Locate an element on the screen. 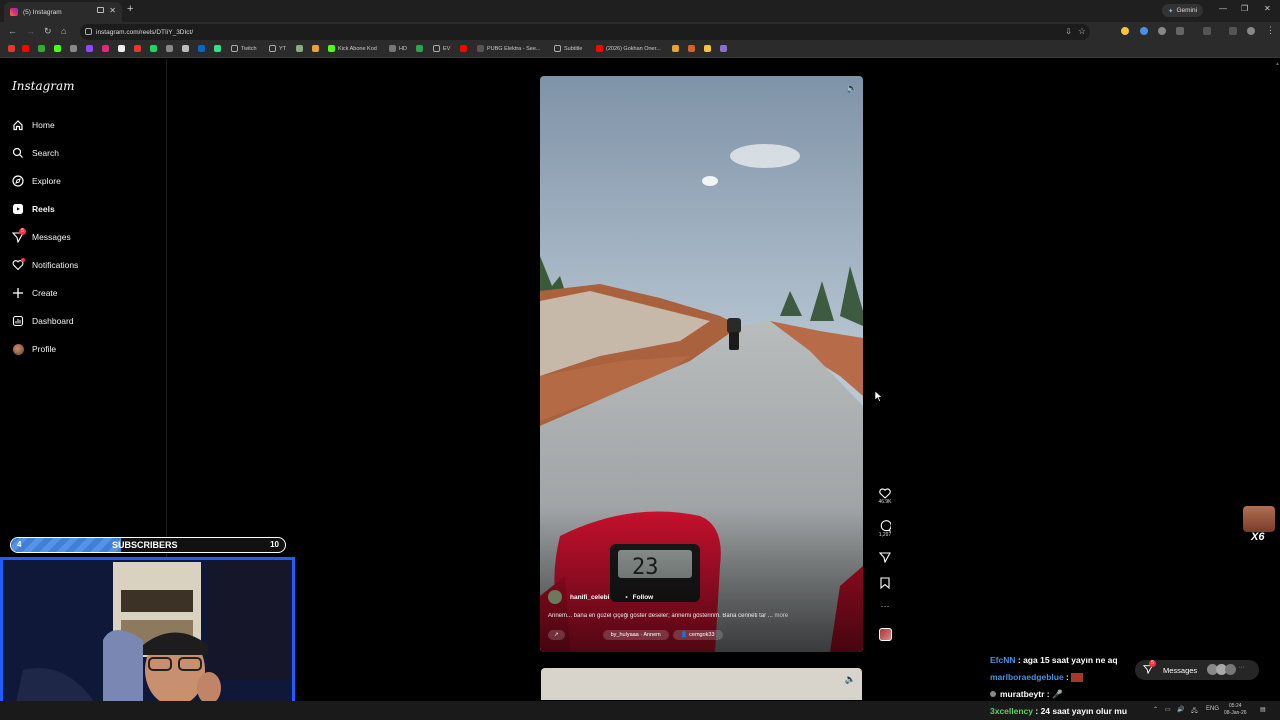  minimize-icon: — is located at coordinates (1223, 8).